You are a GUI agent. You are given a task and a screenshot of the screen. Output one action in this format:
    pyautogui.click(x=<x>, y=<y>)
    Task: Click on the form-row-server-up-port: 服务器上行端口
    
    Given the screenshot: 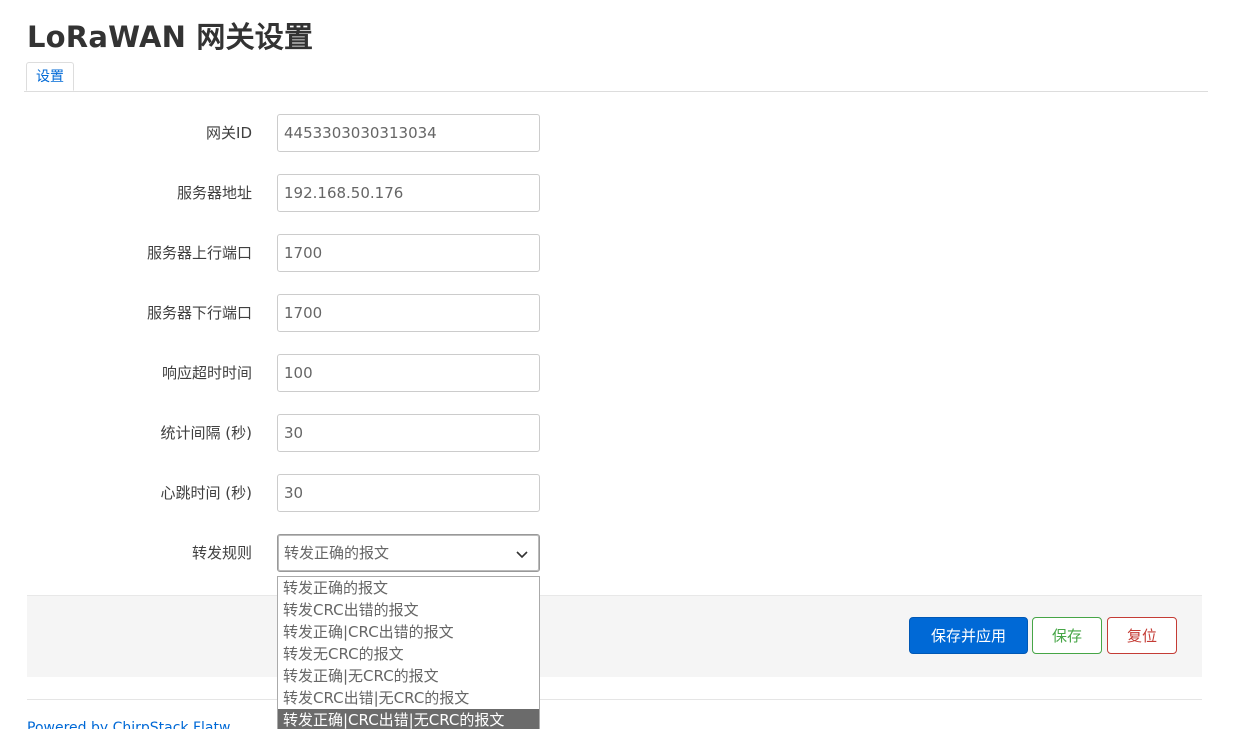 What is the action you would take?
    pyautogui.click(x=280, y=253)
    